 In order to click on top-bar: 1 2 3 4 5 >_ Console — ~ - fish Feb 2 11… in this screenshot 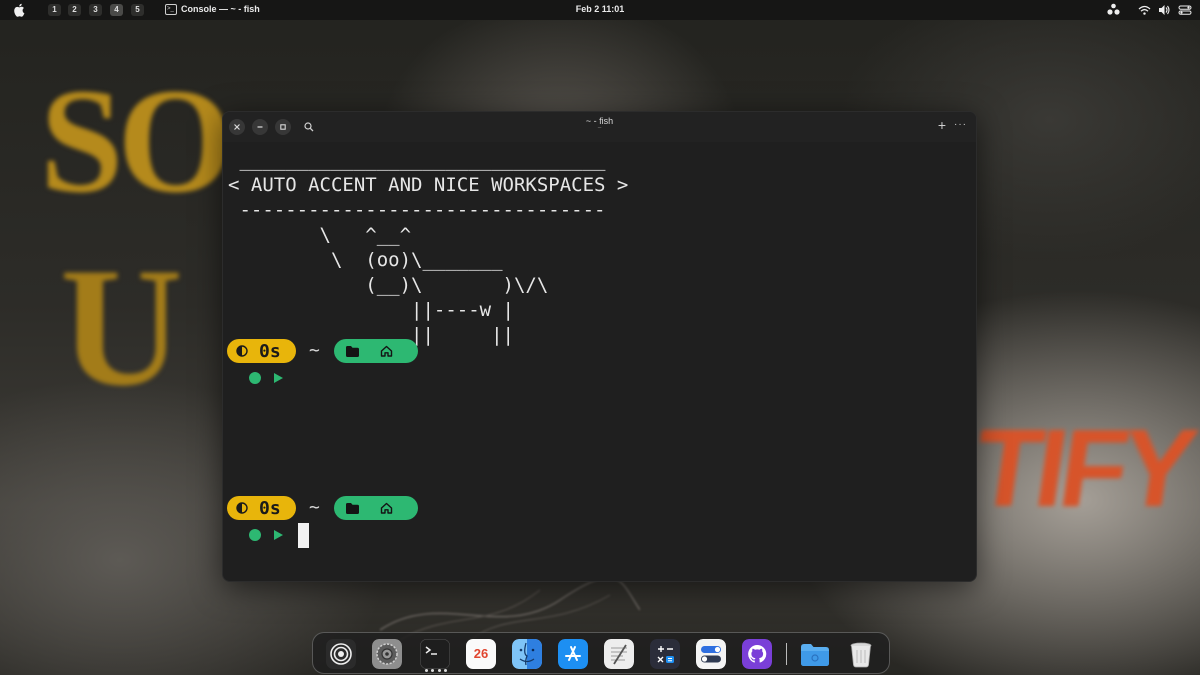, I will do `click(600, 10)`.